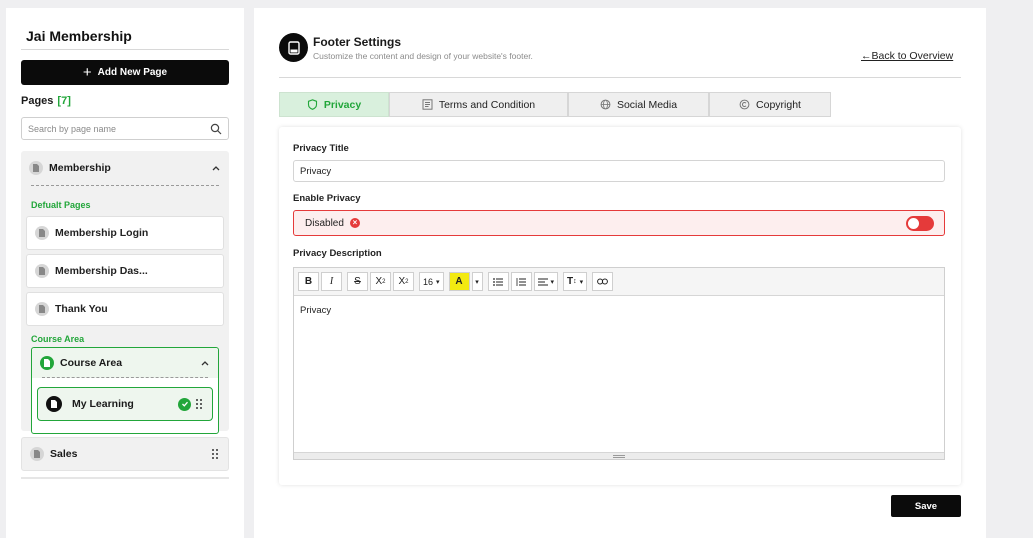 The height and width of the screenshot is (538, 1033). Describe the element at coordinates (216, 129) in the screenshot. I see `search-icon` at that location.